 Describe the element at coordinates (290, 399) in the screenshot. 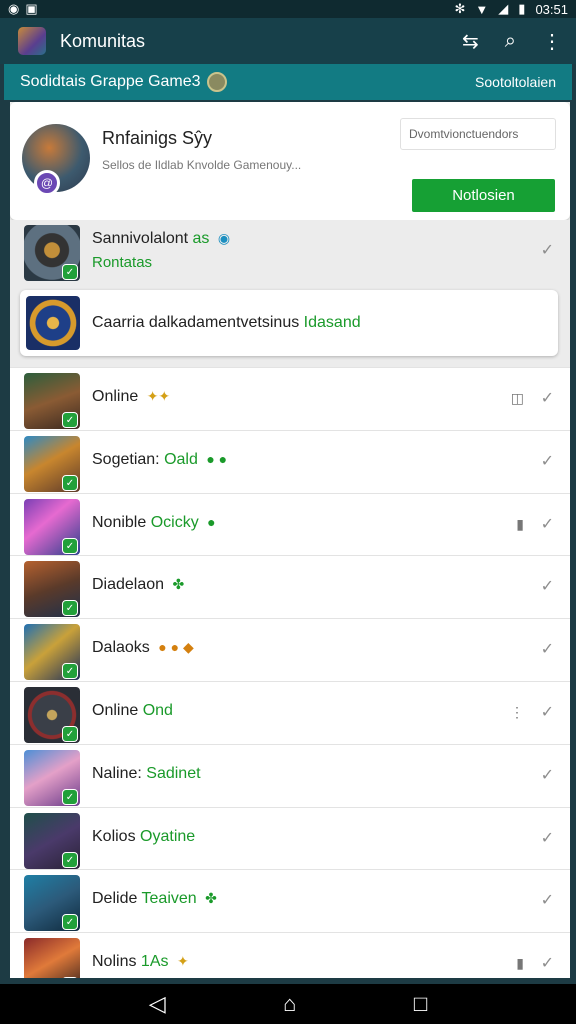

I see `list-item: ✓ Online ✦✦ ◫ ✓` at that location.